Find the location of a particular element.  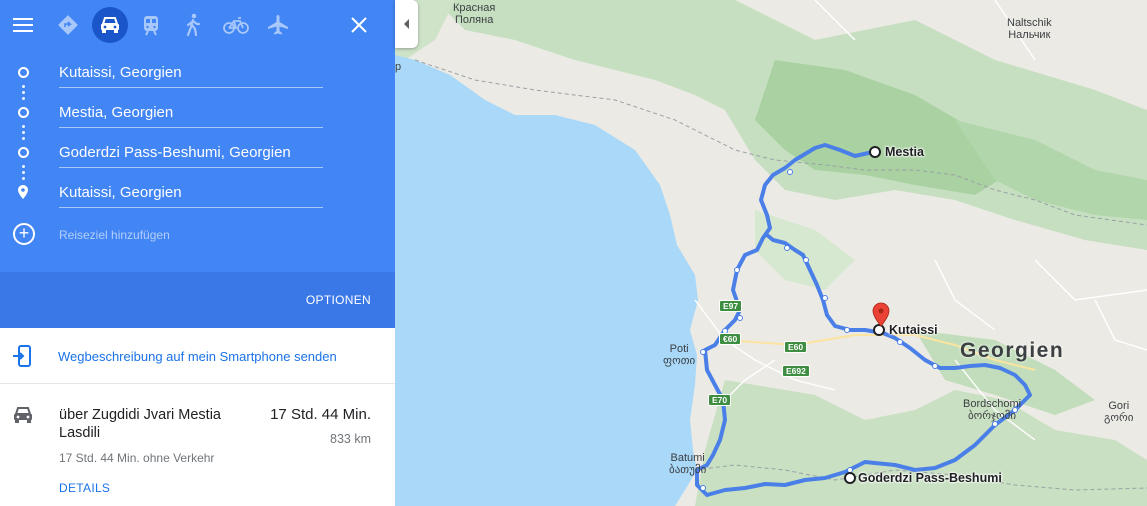

road-shield-e60: €60 is located at coordinates (730, 339).